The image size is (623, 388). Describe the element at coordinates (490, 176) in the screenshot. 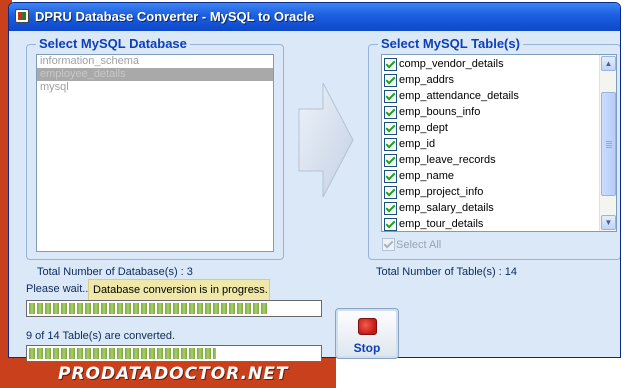

I see `table-list-item: emp_name` at that location.